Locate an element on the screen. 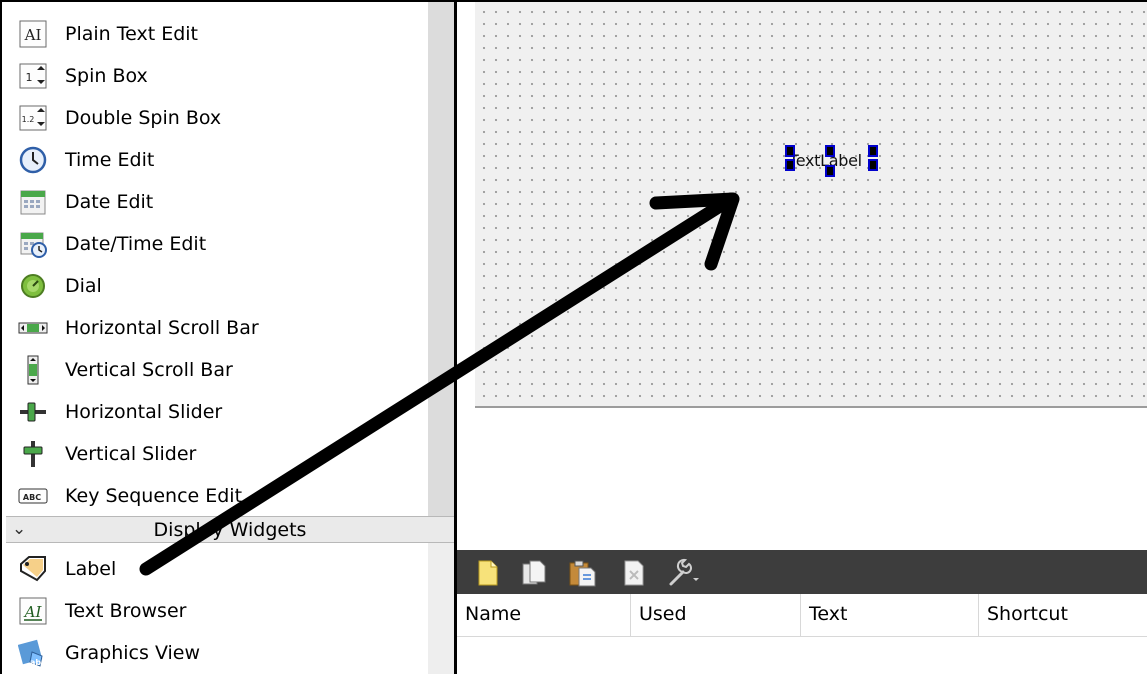 This screenshot has height=674, width=1147. widget-item-spin-box: 1 Spin Box is located at coordinates (215, 76).